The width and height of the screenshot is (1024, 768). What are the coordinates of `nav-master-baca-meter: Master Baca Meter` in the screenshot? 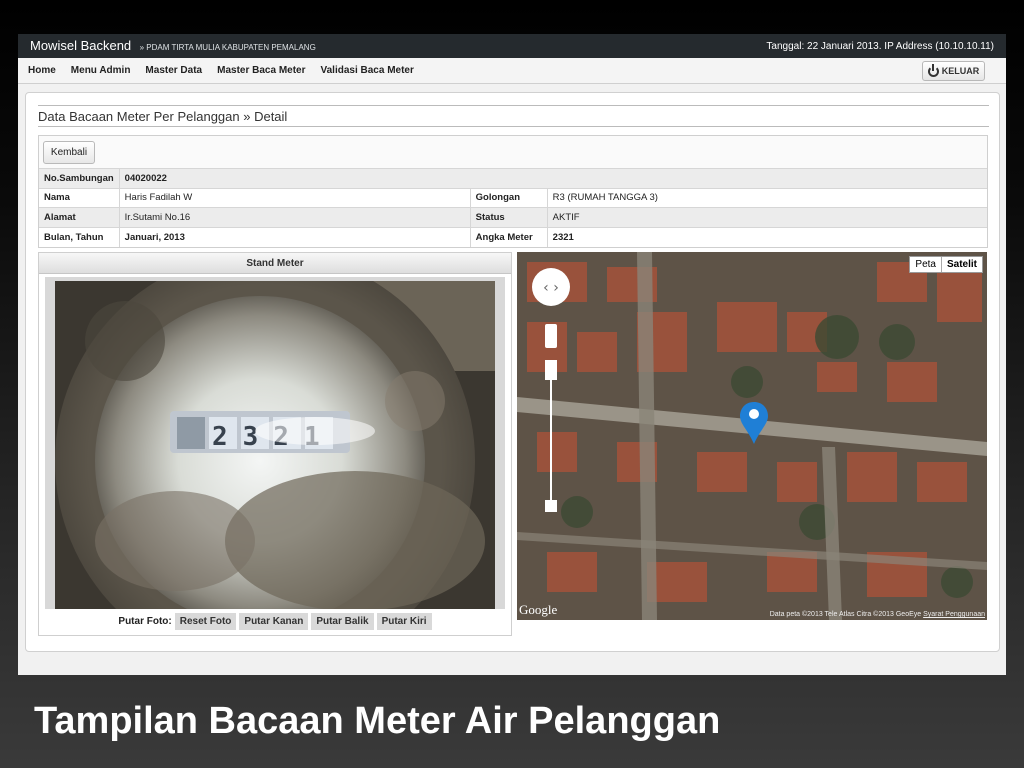 It's located at (261, 70).